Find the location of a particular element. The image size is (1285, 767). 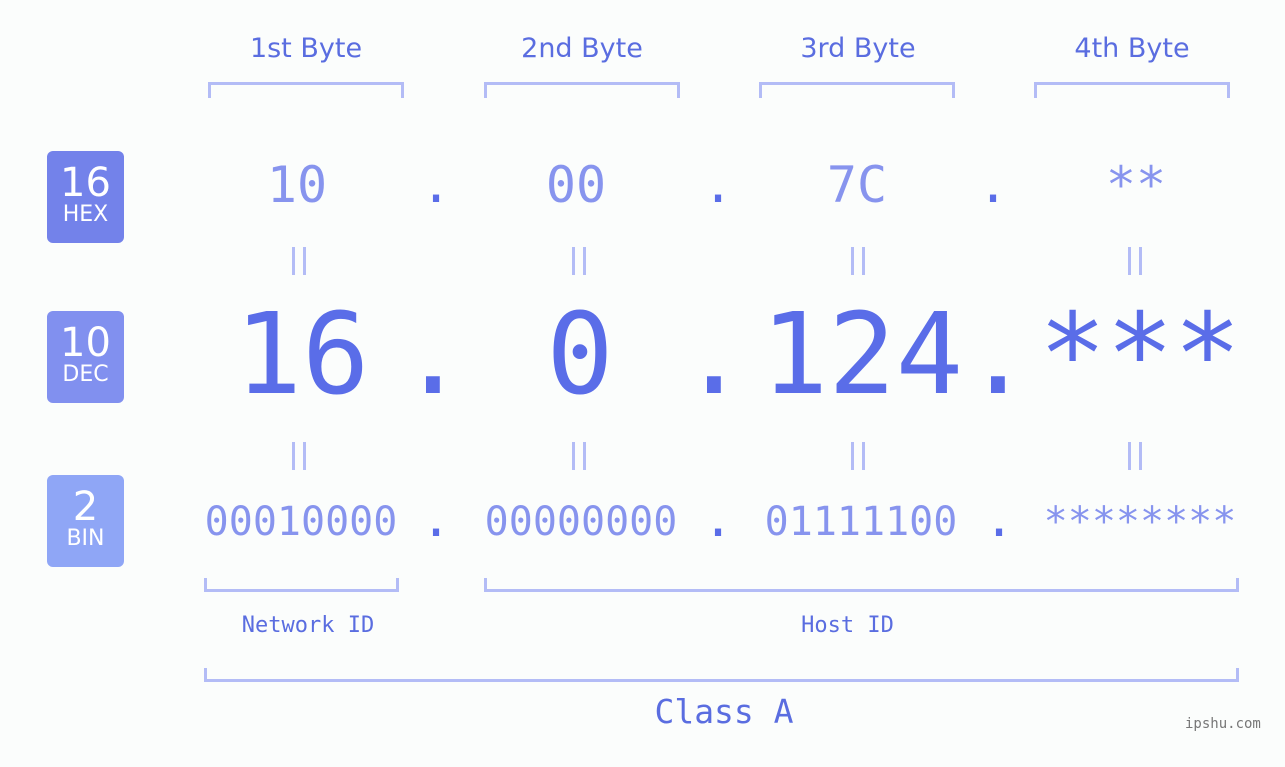

dec-badge: 10 DEC is located at coordinates (85, 357).